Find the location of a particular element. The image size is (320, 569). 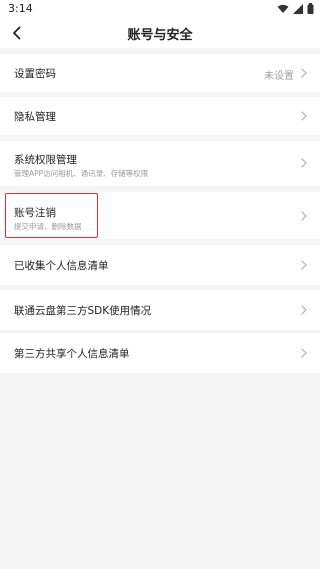

row-label: 联通云盘第三方SDK使用情况 is located at coordinates (83, 311).